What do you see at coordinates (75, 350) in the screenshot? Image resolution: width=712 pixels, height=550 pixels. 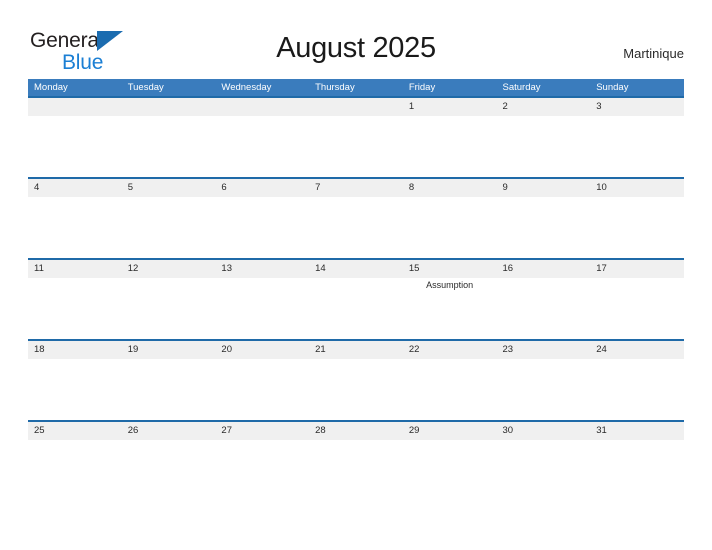 I see `day-number: 18` at bounding box center [75, 350].